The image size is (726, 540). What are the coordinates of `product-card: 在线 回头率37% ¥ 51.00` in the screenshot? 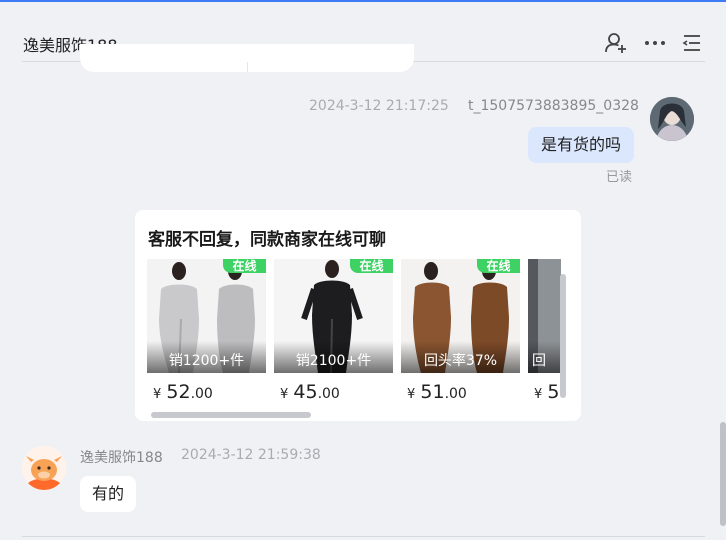 It's located at (460, 334).